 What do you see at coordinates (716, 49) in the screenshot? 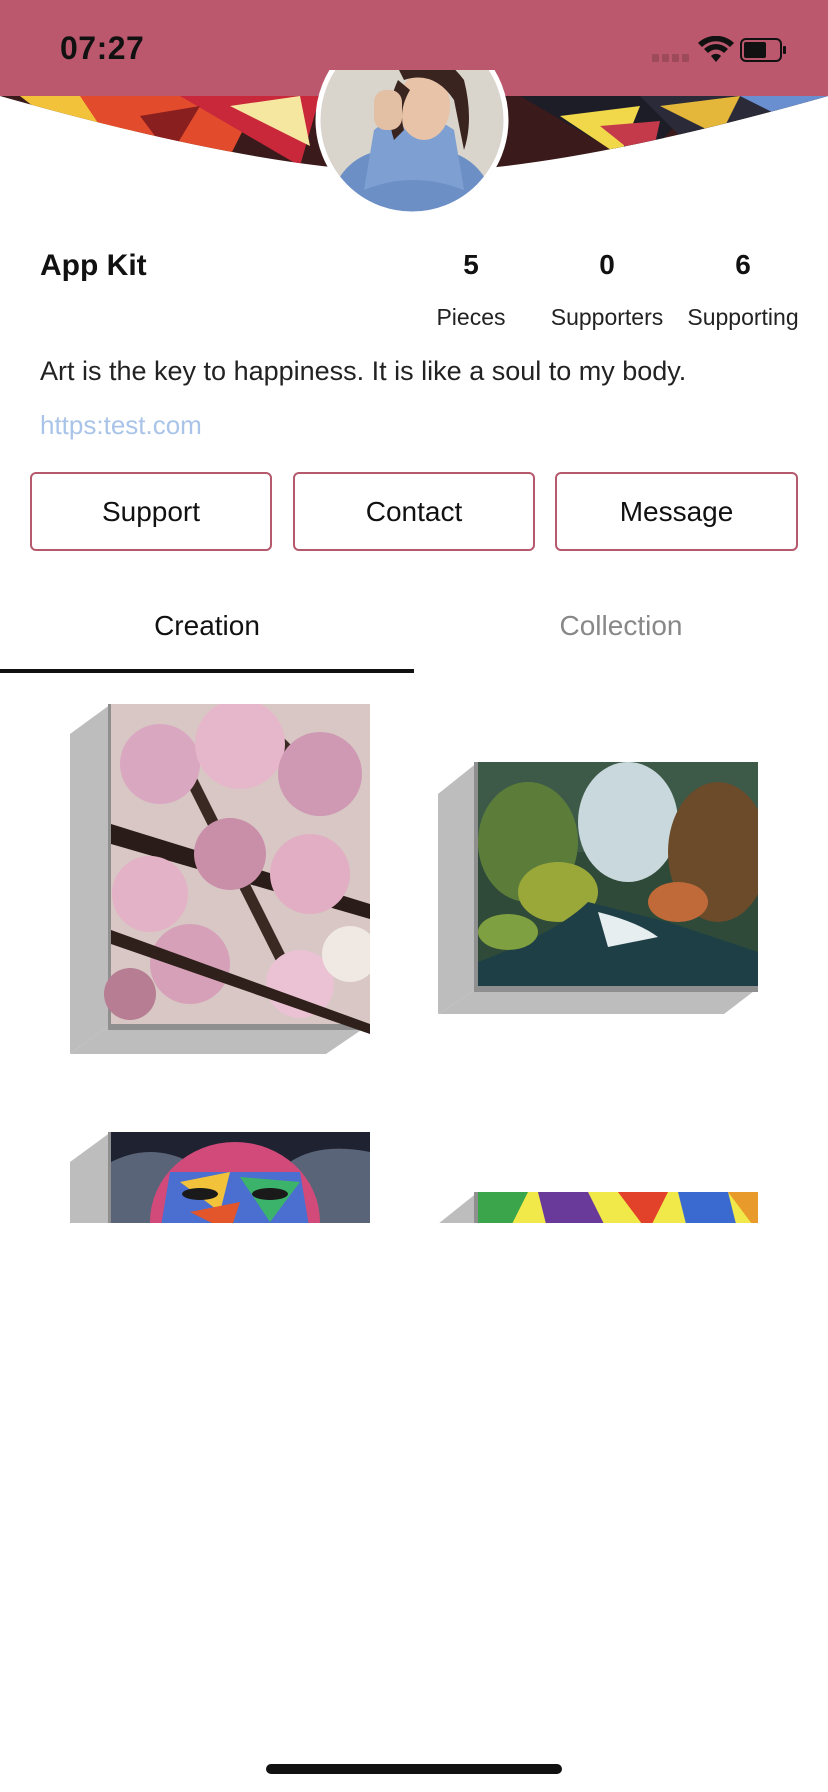
I see `wifi-icon` at bounding box center [716, 49].